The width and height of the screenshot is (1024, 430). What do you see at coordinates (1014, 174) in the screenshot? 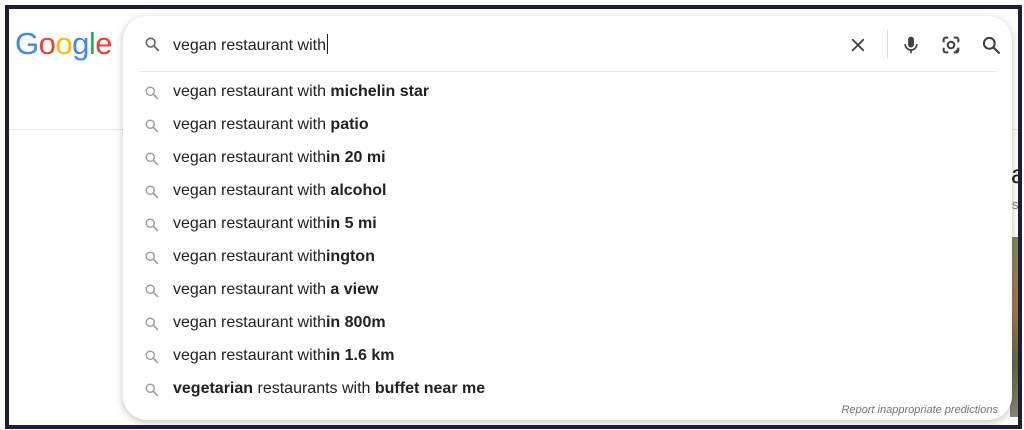
I see `clipped-result-letter: a` at bounding box center [1014, 174].